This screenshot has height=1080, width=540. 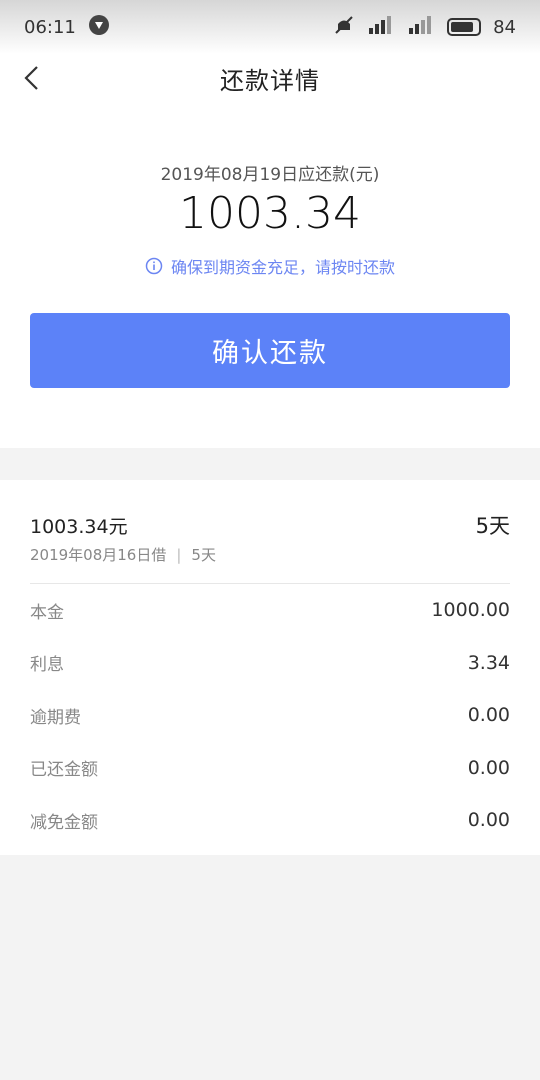 What do you see at coordinates (270, 532) in the screenshot?
I see `loan-header: 1003.34元 5天 2019年08月16日借 | 5天` at bounding box center [270, 532].